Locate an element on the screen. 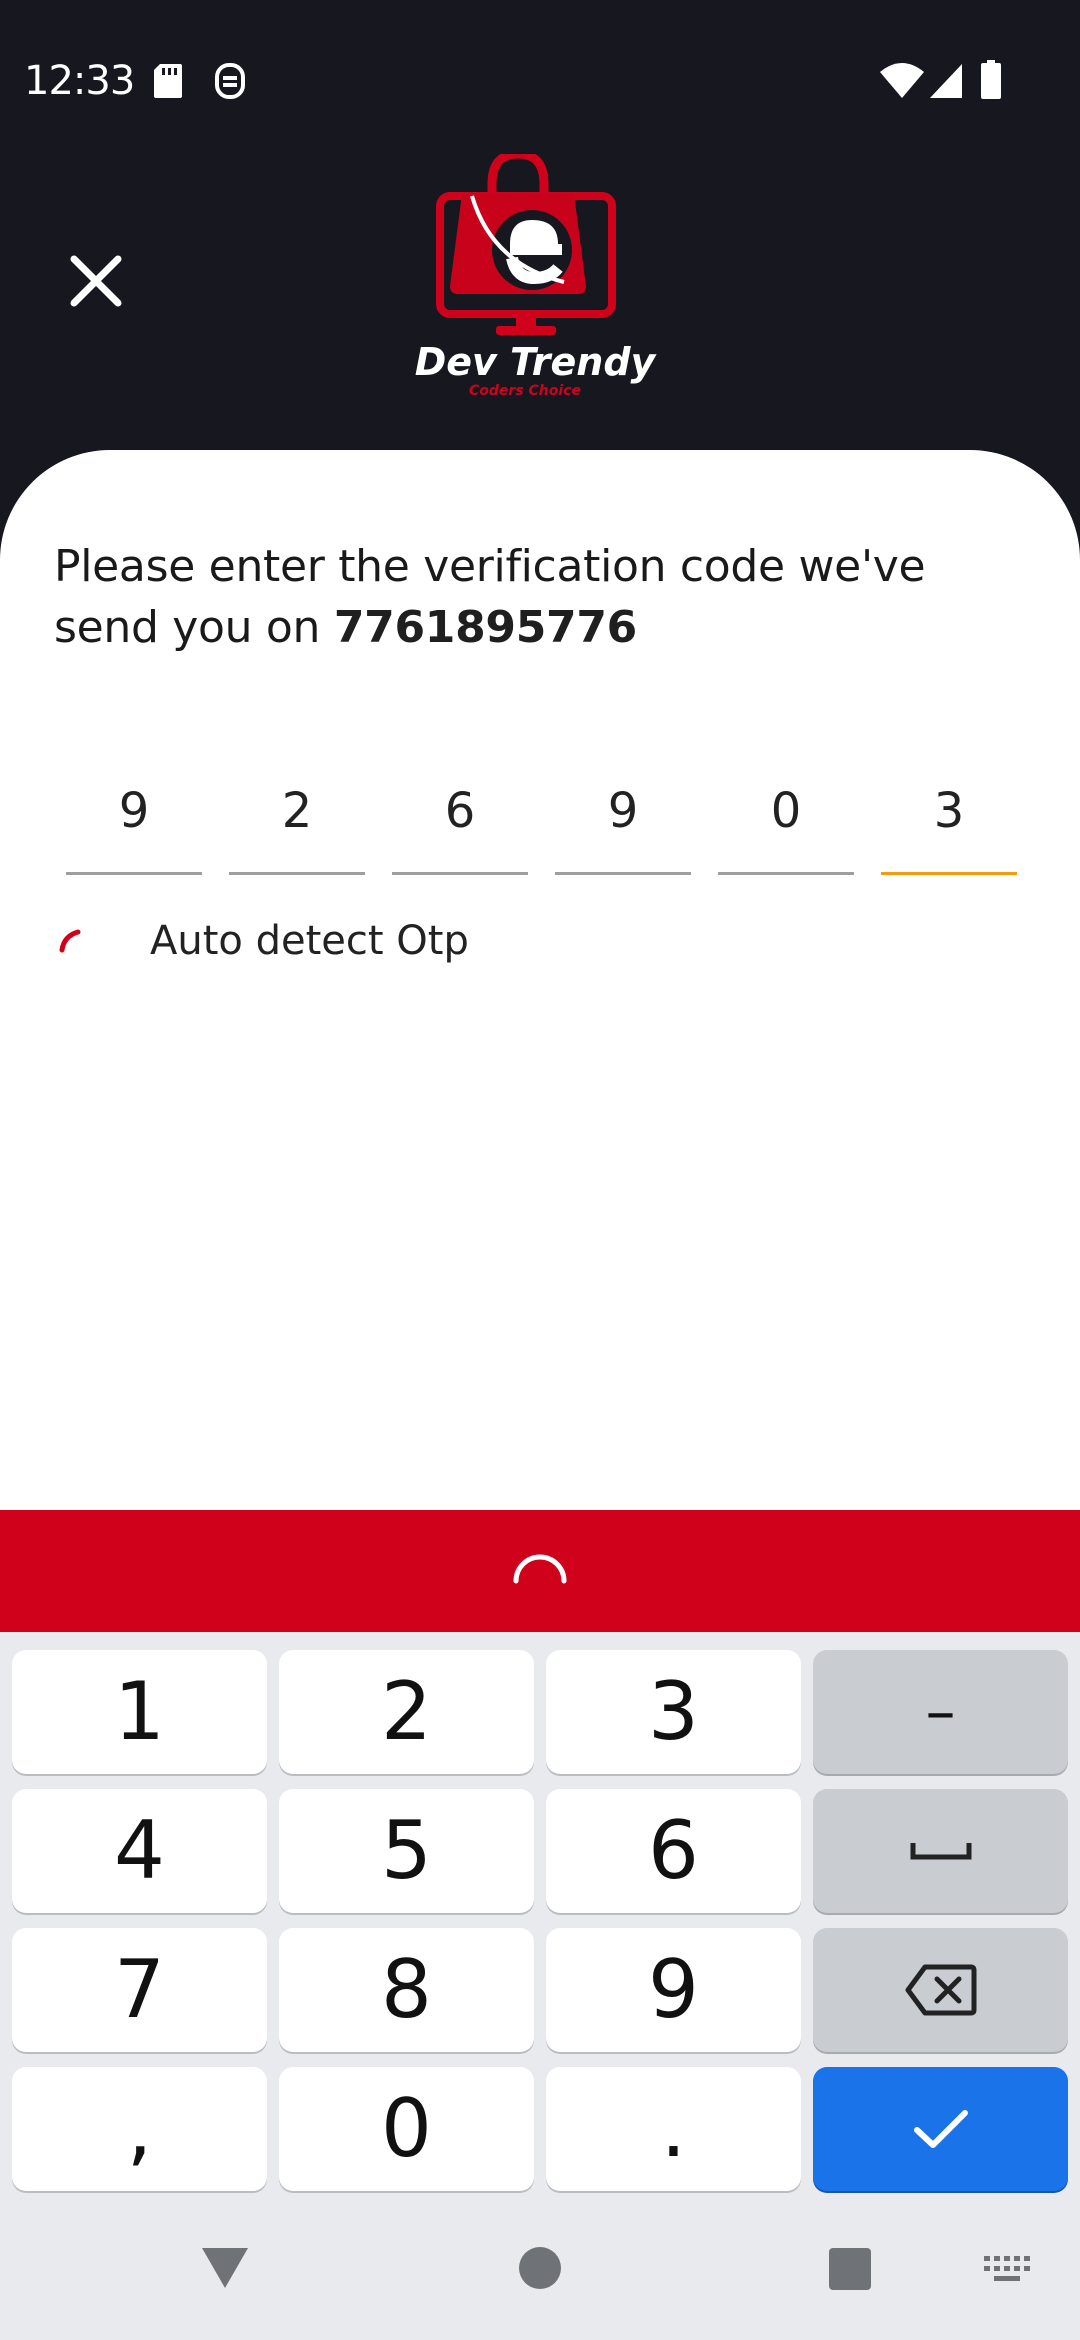 The height and width of the screenshot is (2340, 1080). checkmark-icon is located at coordinates (940, 2129).